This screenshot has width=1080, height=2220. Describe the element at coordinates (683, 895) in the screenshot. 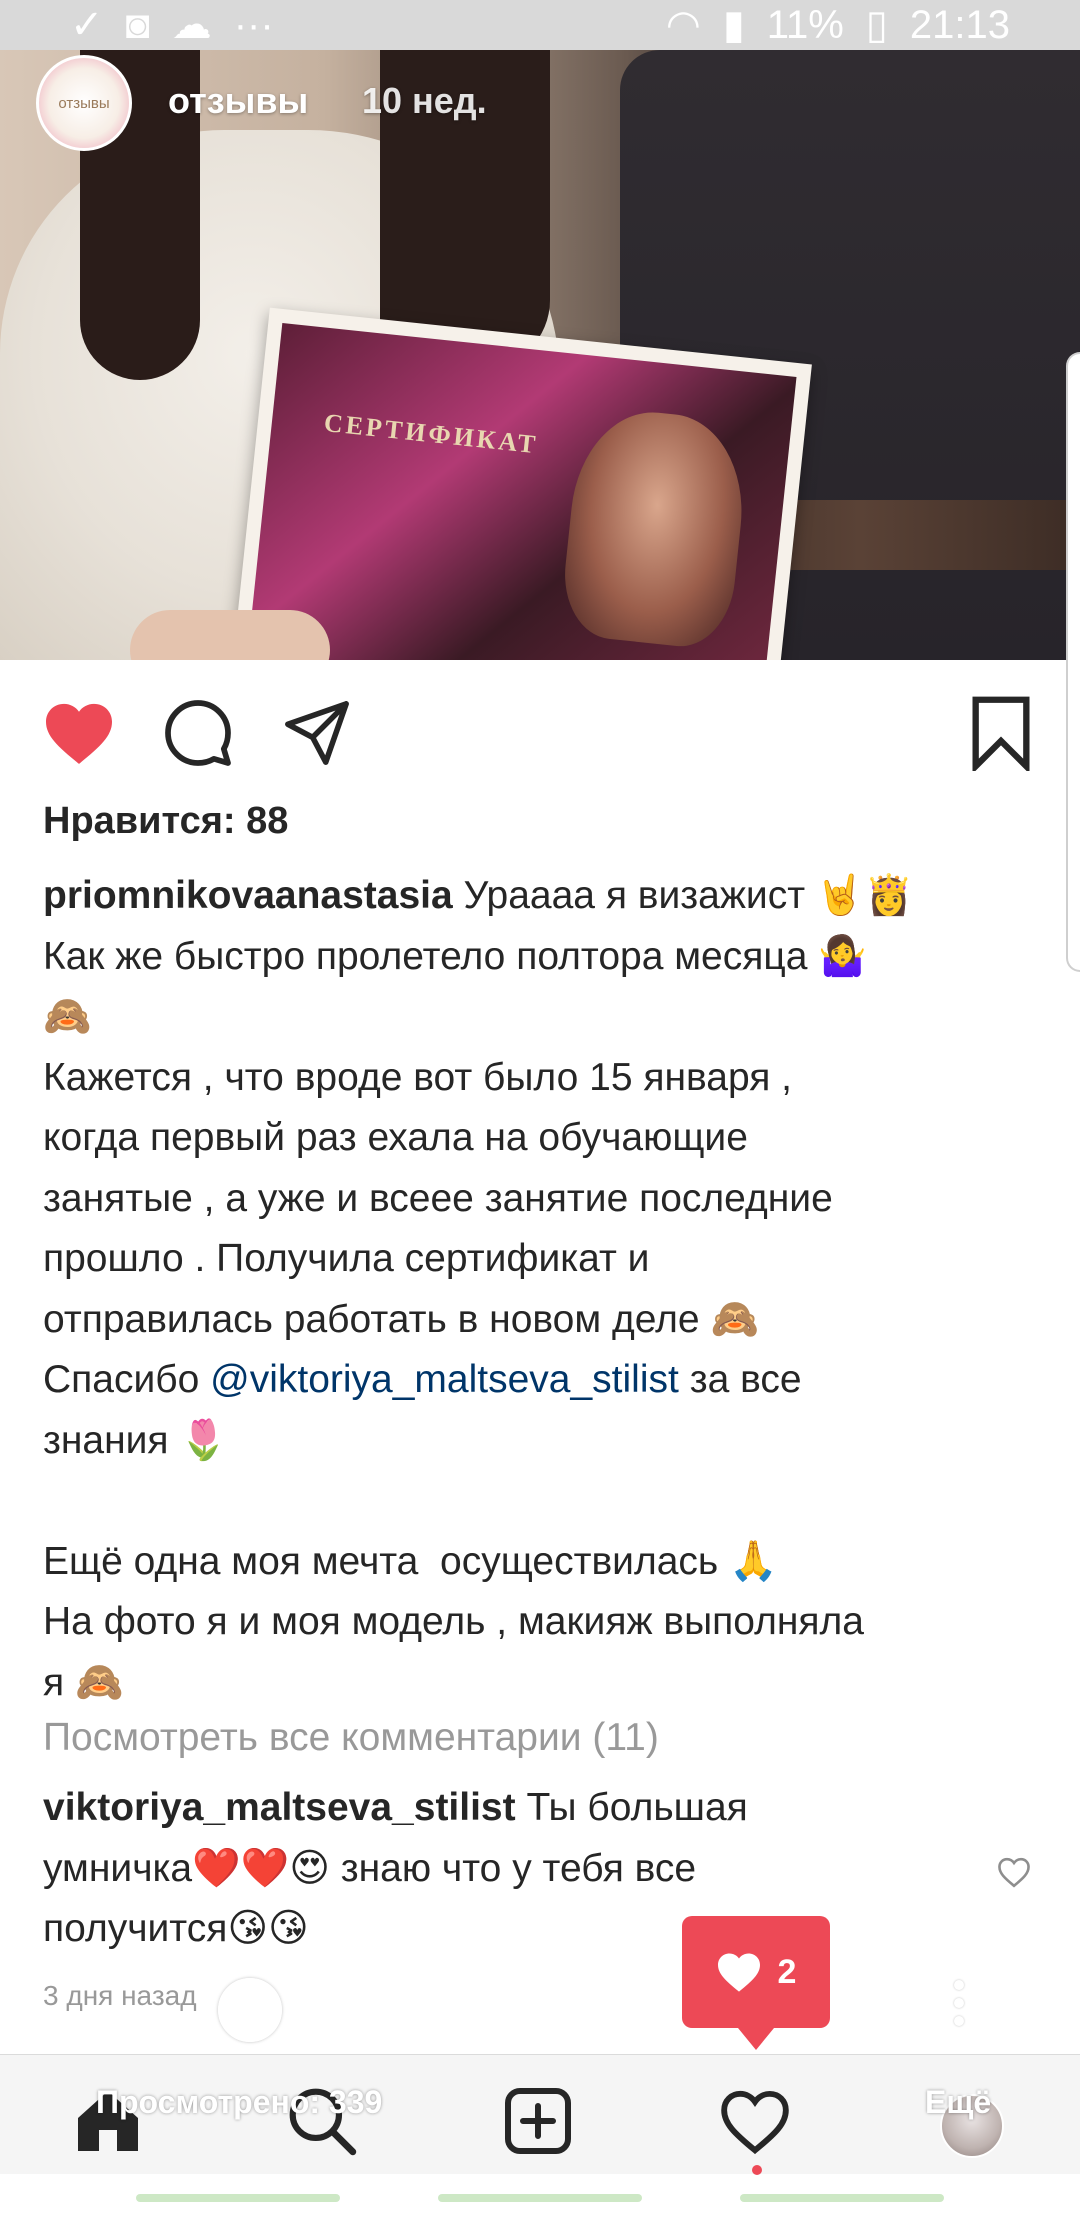

I see `caption-line-1: Урaaaa я визажист 🤘👸` at that location.